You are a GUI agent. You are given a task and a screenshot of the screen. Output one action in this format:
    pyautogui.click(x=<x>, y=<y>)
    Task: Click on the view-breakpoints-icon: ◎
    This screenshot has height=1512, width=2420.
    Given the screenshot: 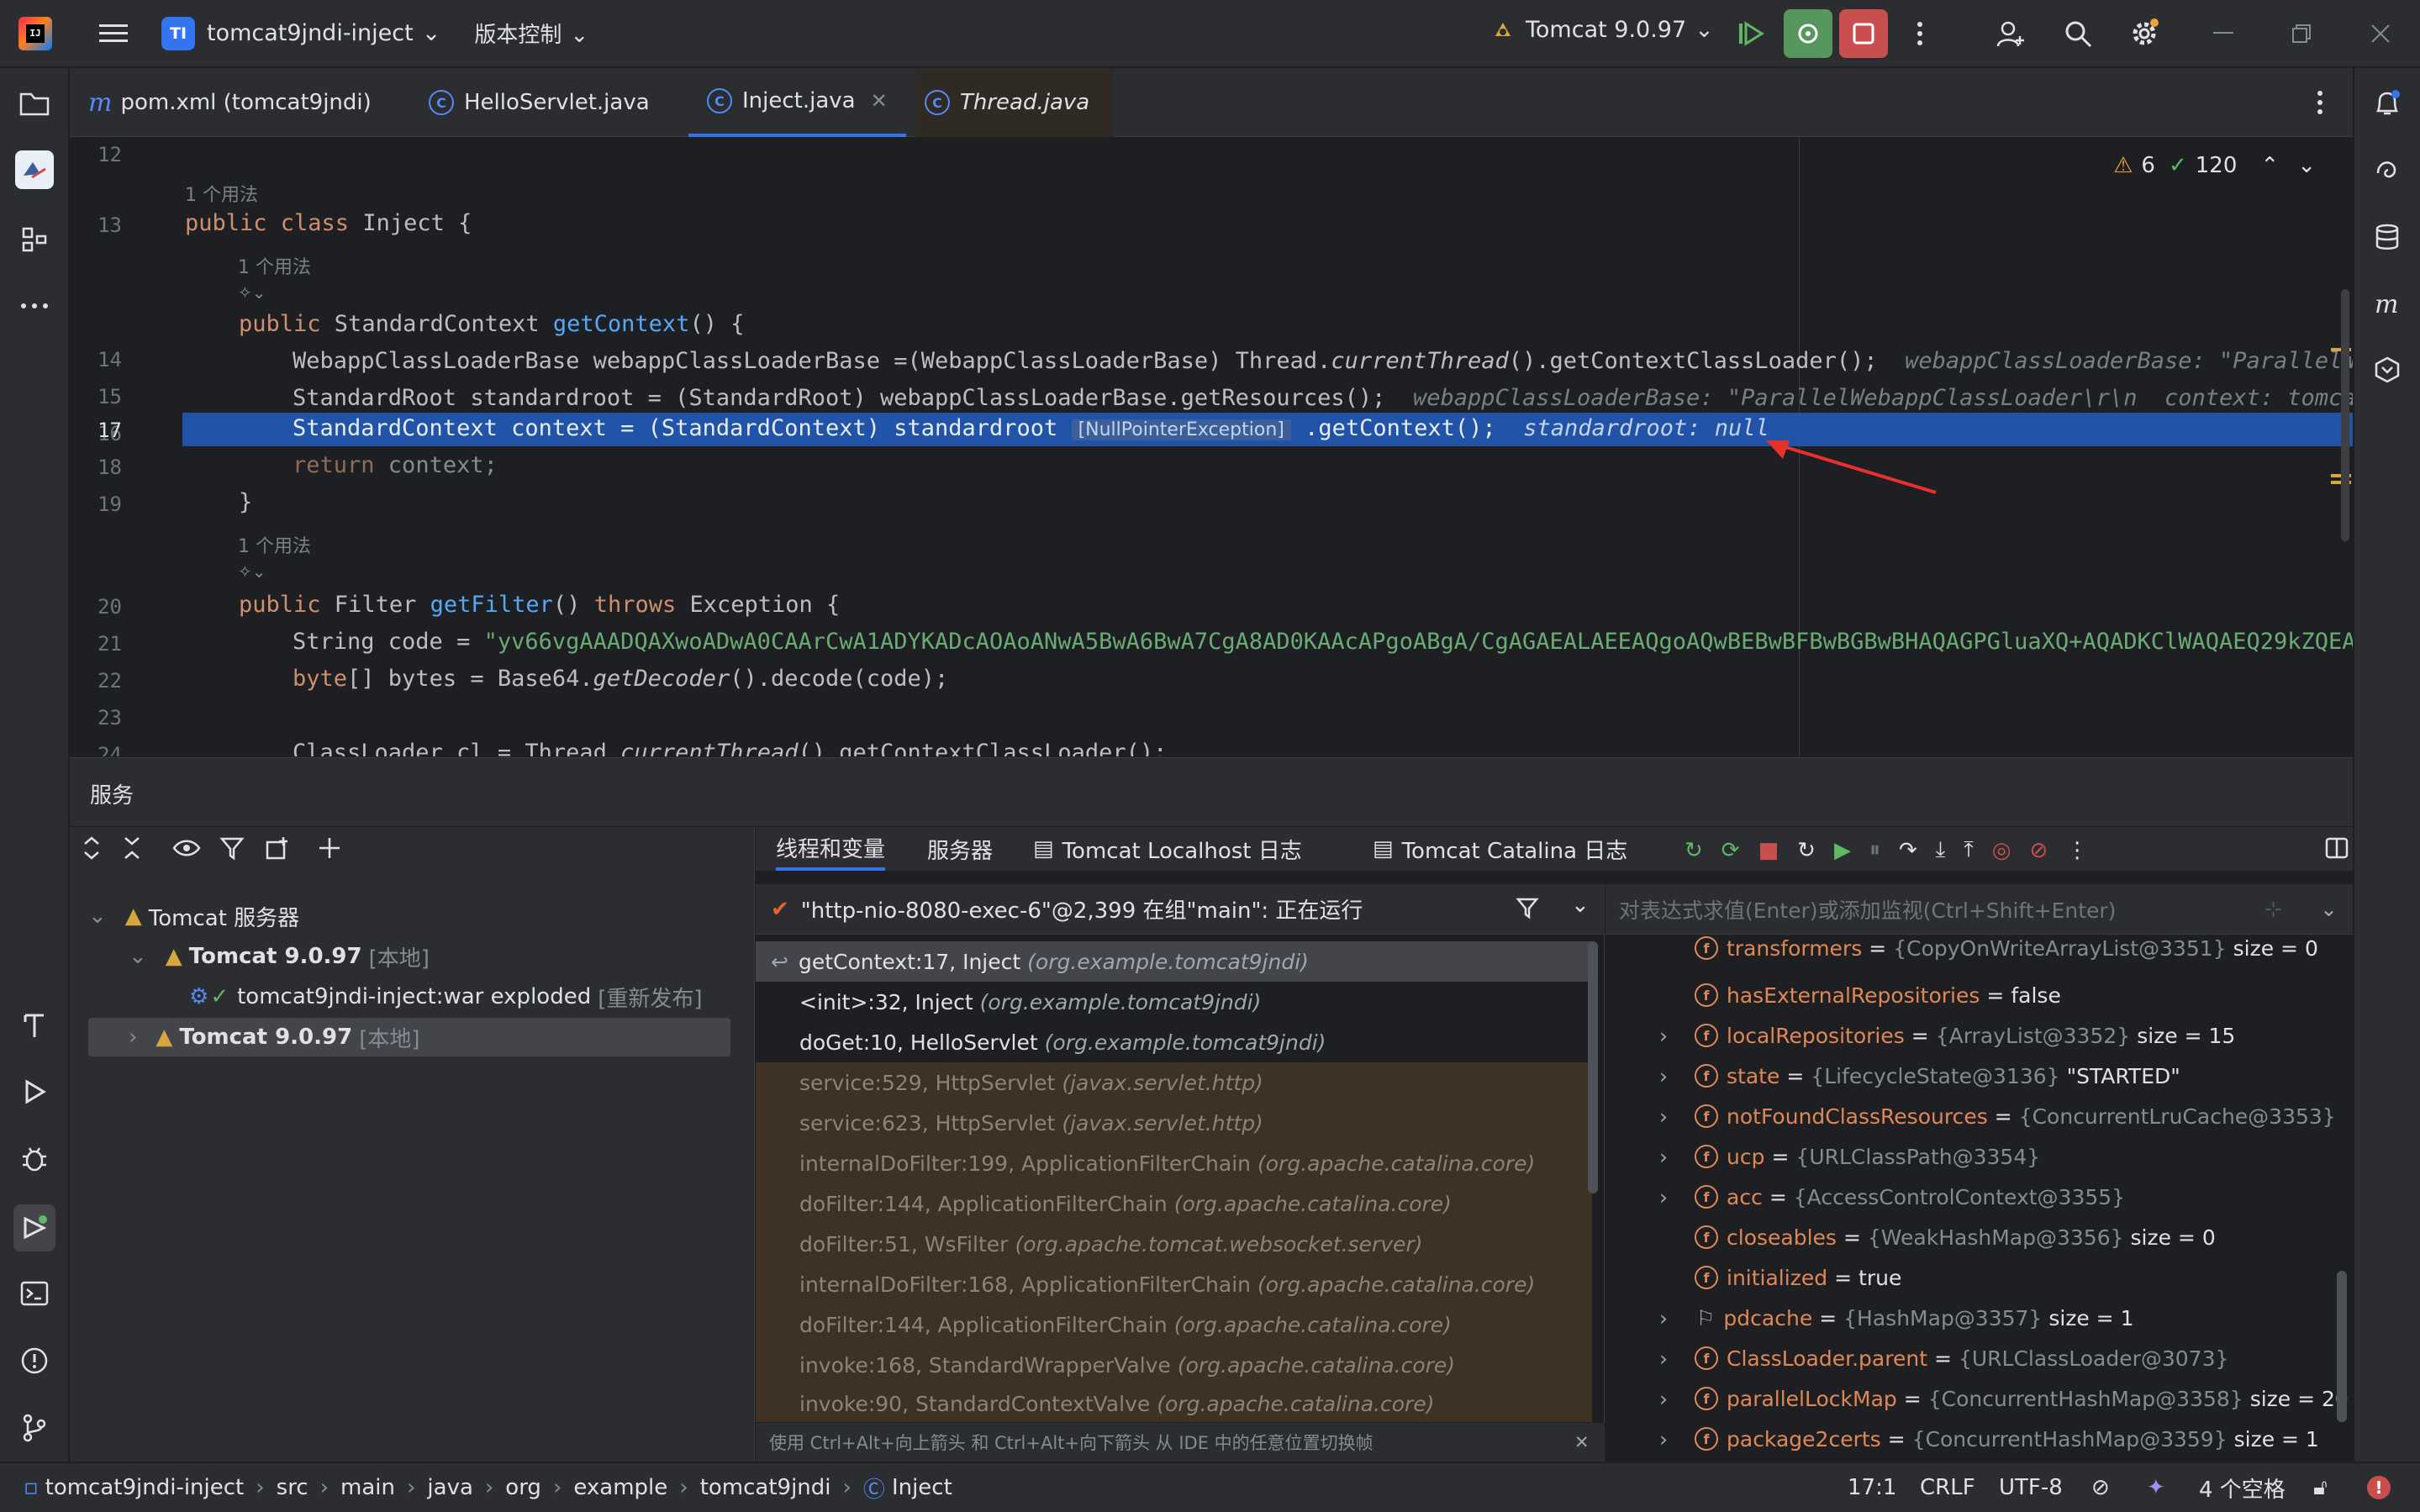 What is the action you would take?
    pyautogui.click(x=2001, y=850)
    